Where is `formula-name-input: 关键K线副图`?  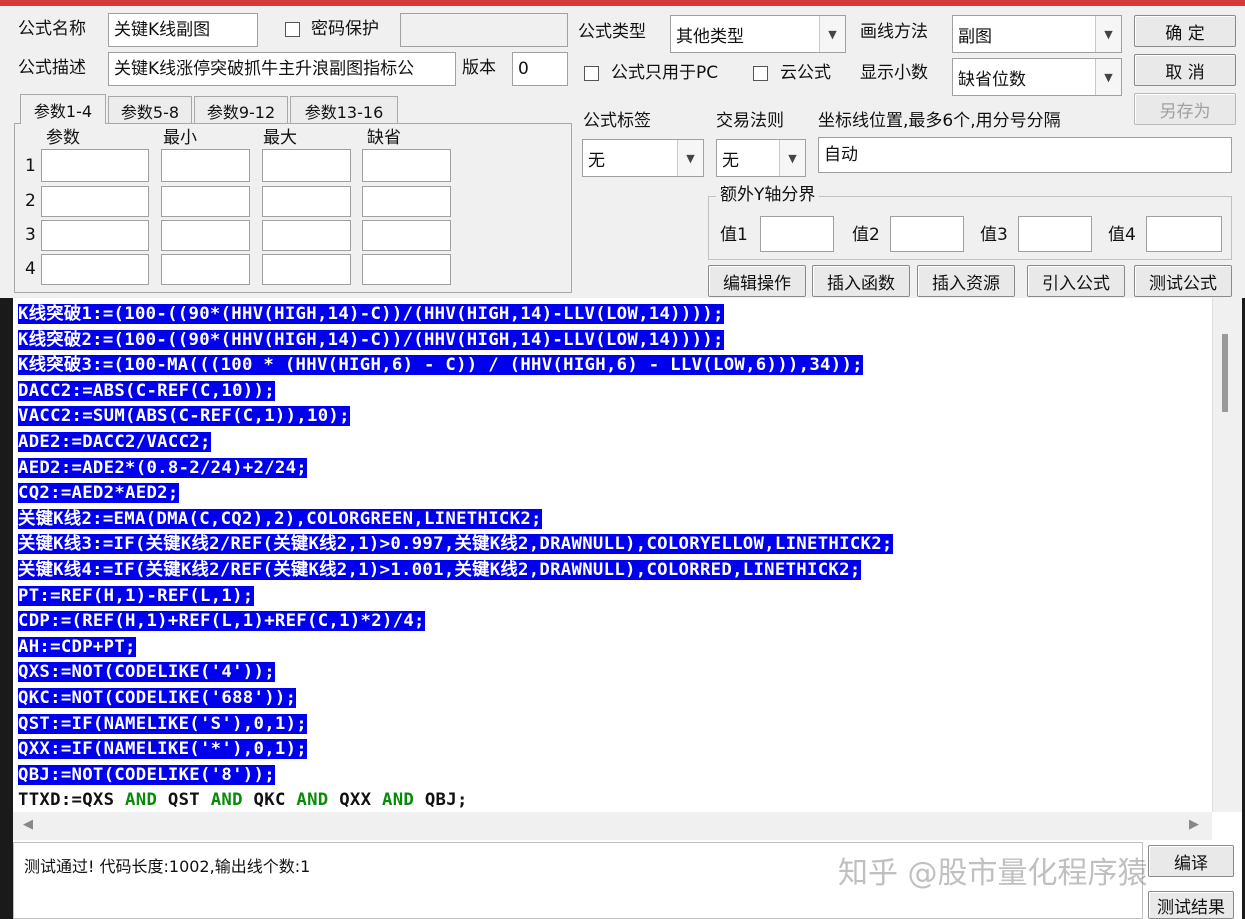
formula-name-input: 关键K线副图 is located at coordinates (183, 30).